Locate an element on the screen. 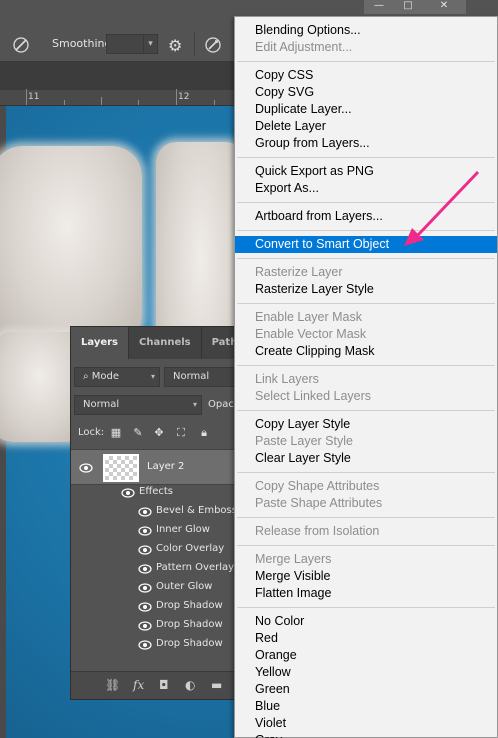  filter-value-select: Normal is located at coordinates (200, 377).